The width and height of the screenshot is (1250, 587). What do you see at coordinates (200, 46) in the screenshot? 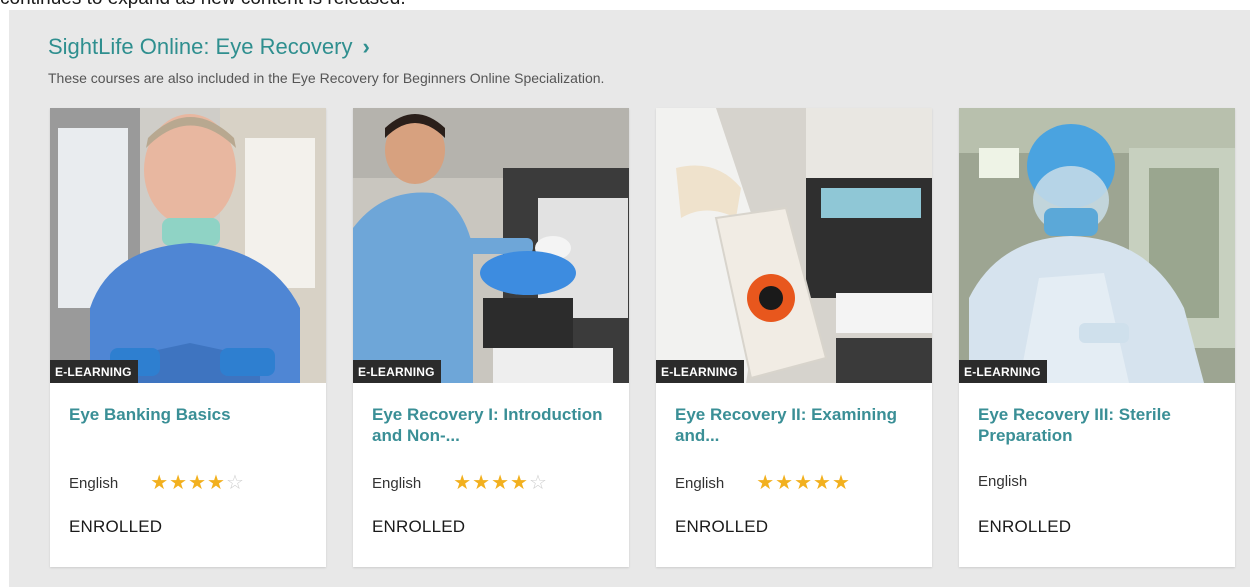
I see `section-title: SightLife Online: Eye Recovery` at bounding box center [200, 46].